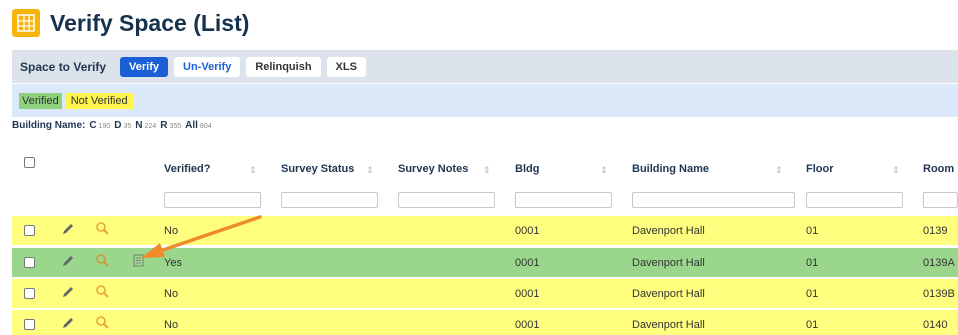 The height and width of the screenshot is (335, 958). I want to click on building-filter-n: N 224, so click(145, 125).